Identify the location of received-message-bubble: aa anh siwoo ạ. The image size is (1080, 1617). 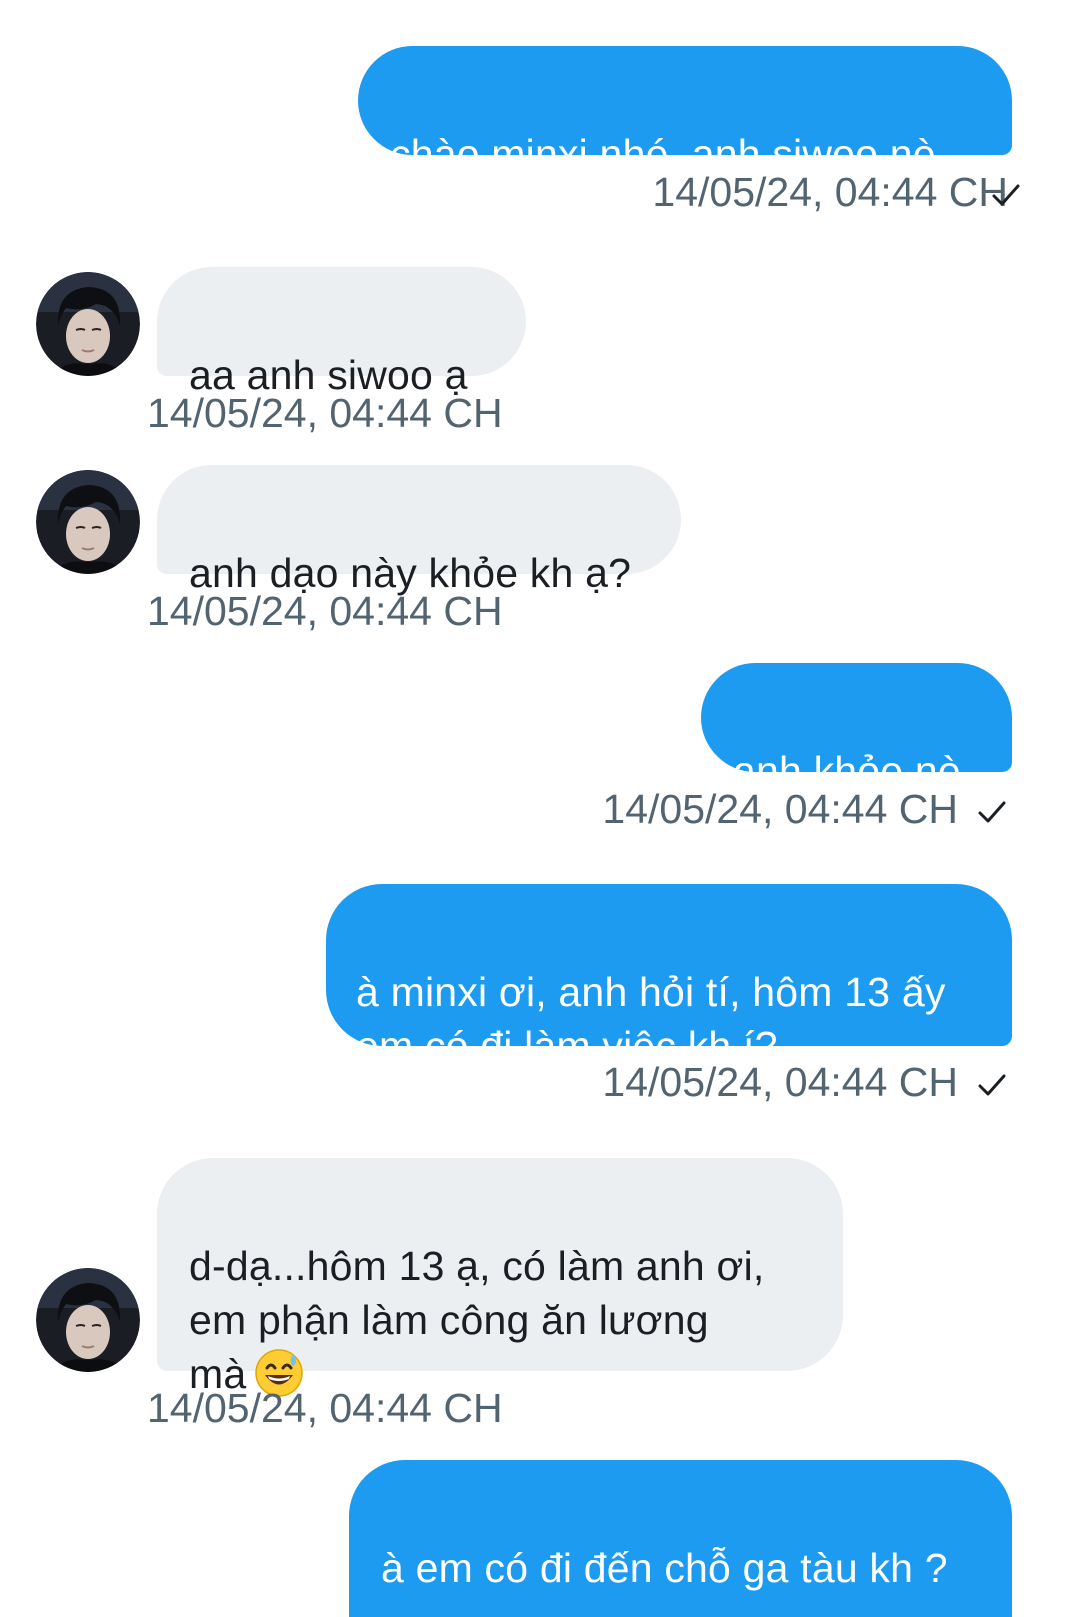
(341, 332).